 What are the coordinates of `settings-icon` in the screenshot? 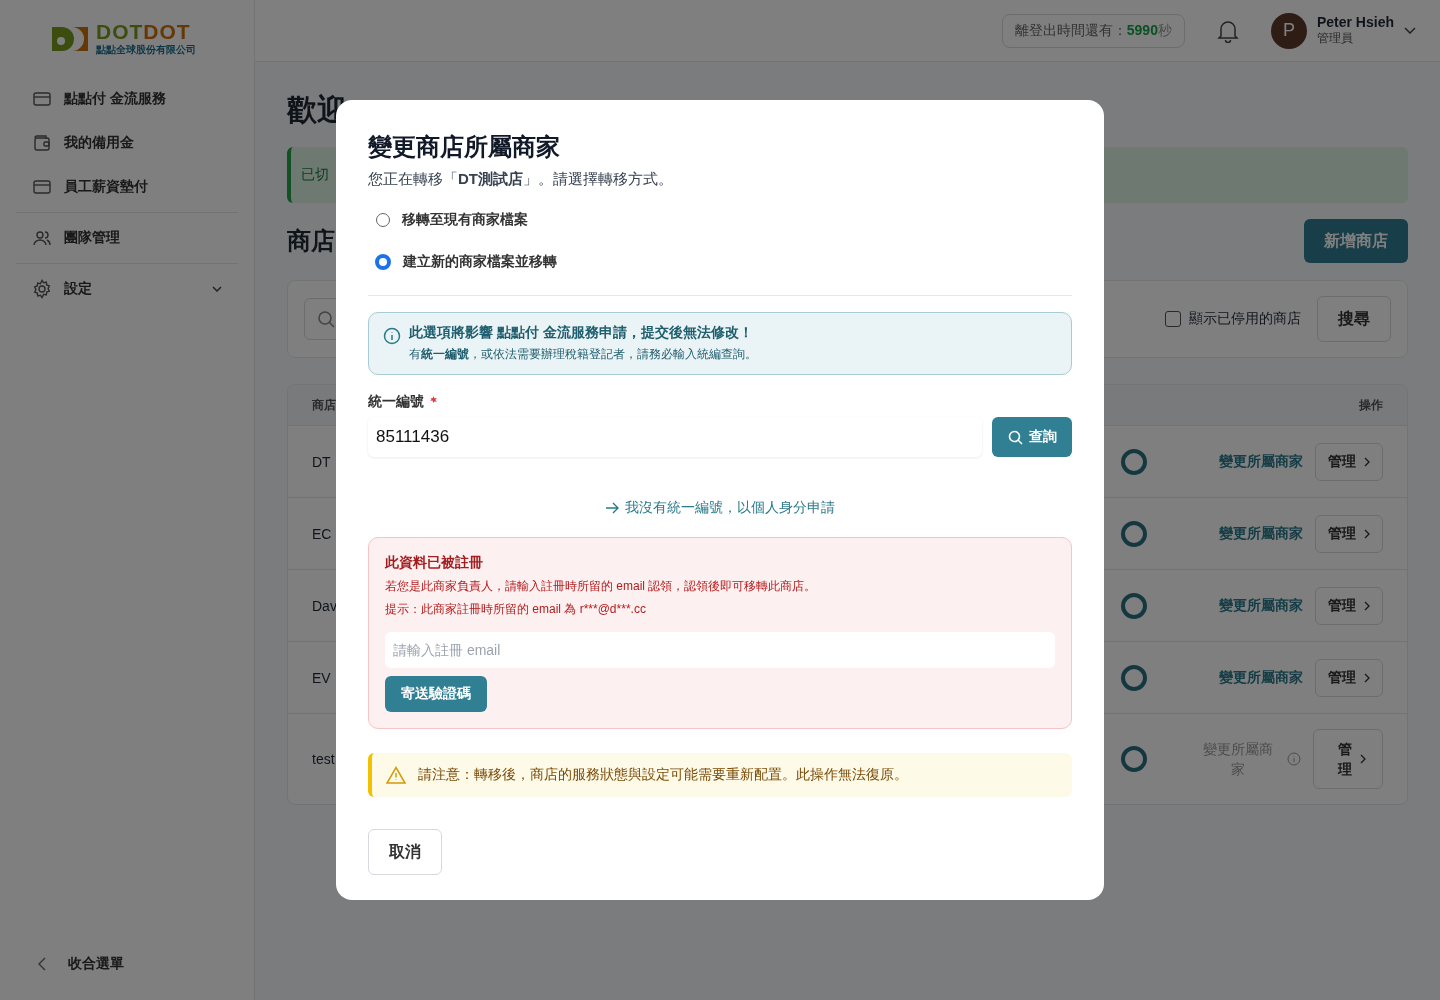 It's located at (42, 289).